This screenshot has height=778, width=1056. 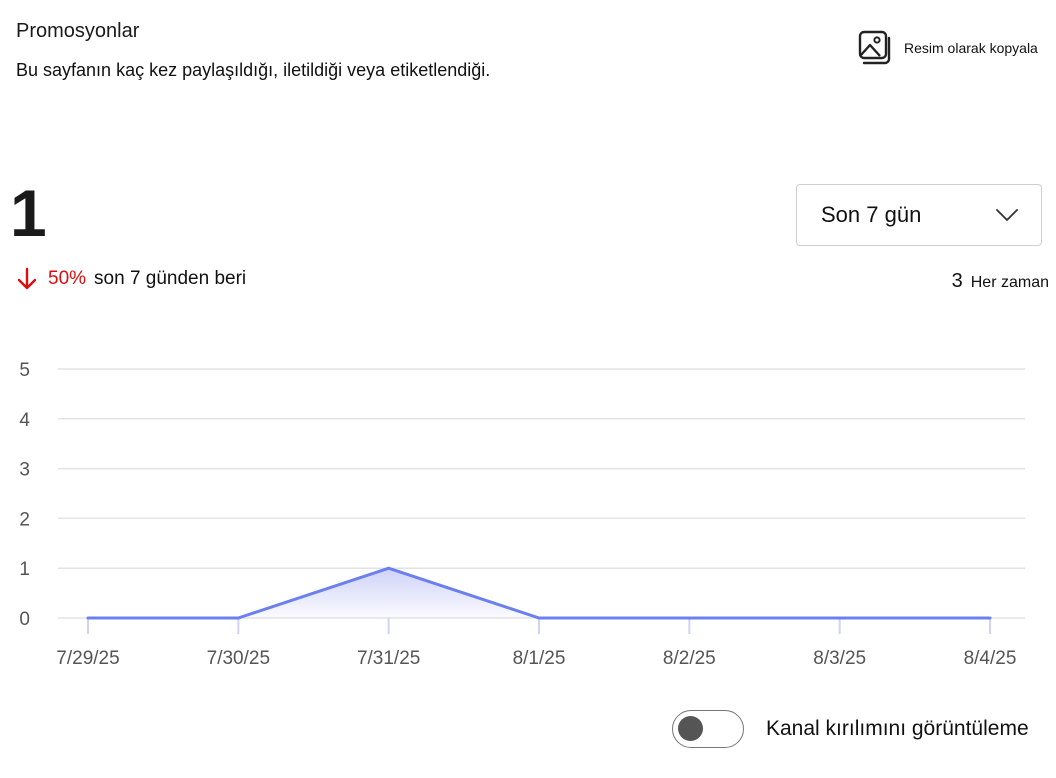 What do you see at coordinates (27, 278) in the screenshot?
I see `arrow-down-icon` at bounding box center [27, 278].